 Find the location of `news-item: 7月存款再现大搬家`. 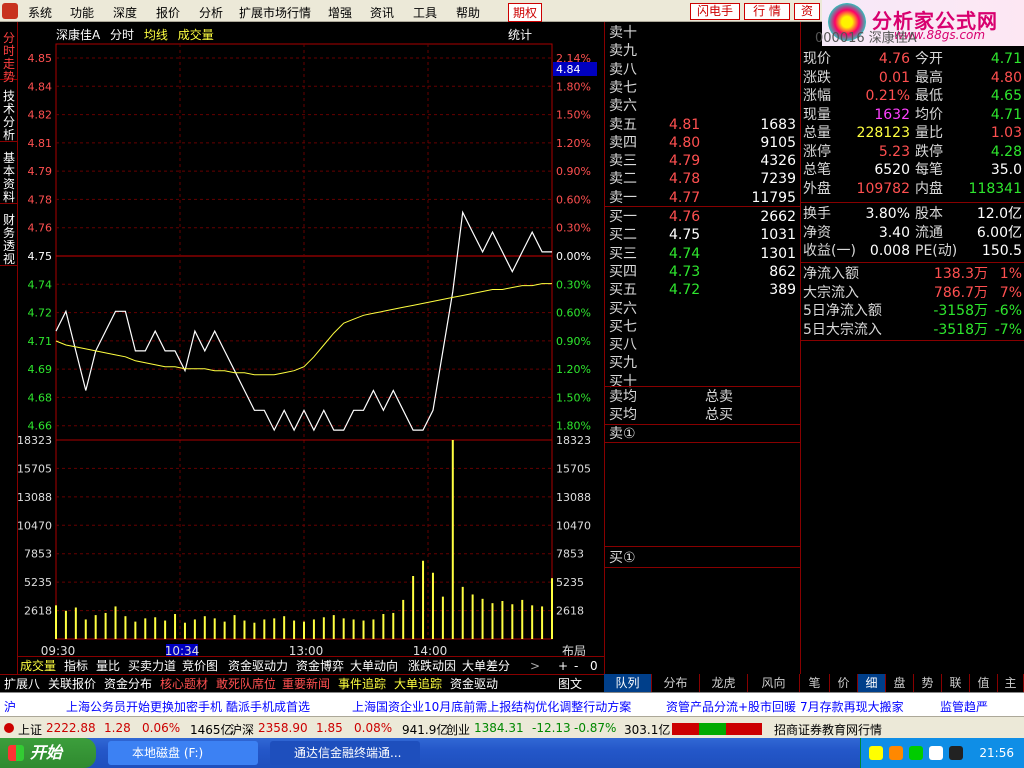

news-item: 7月存款再现大搬家 is located at coordinates (852, 706).